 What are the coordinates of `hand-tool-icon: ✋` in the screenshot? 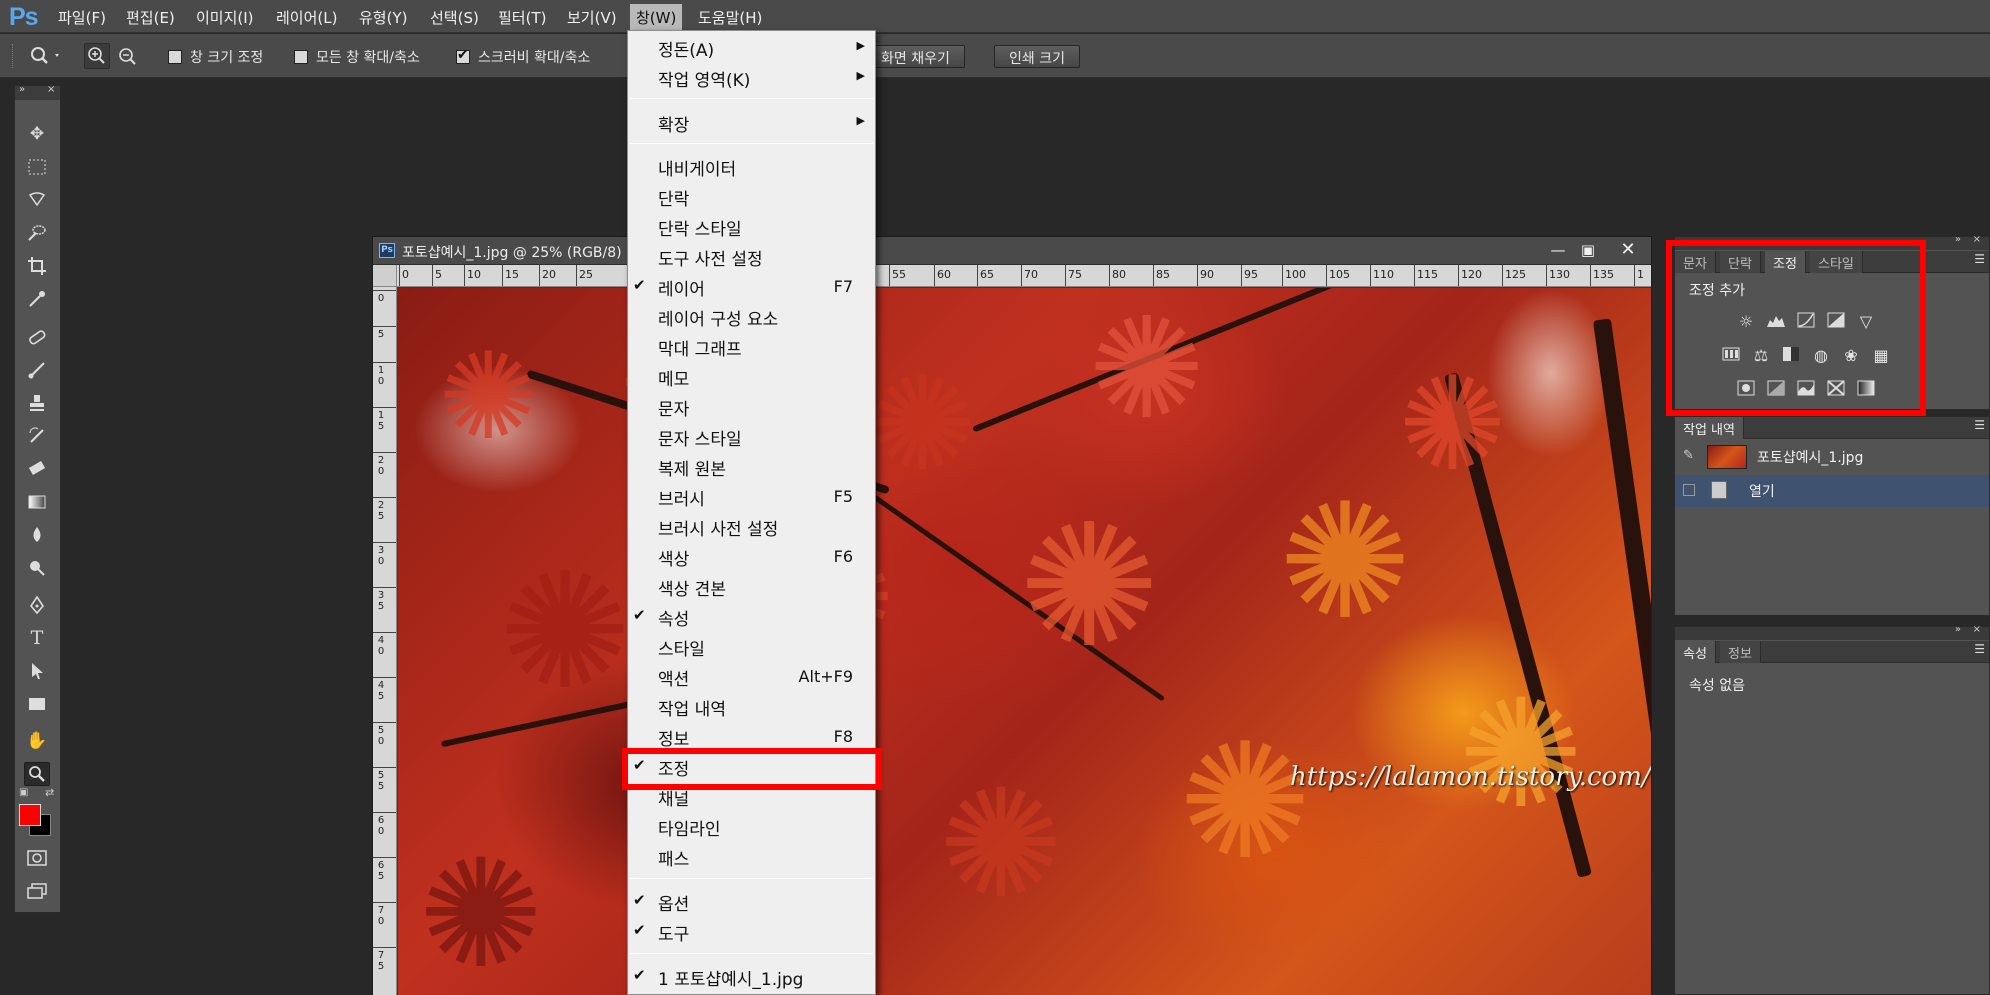 It's located at (37, 741).